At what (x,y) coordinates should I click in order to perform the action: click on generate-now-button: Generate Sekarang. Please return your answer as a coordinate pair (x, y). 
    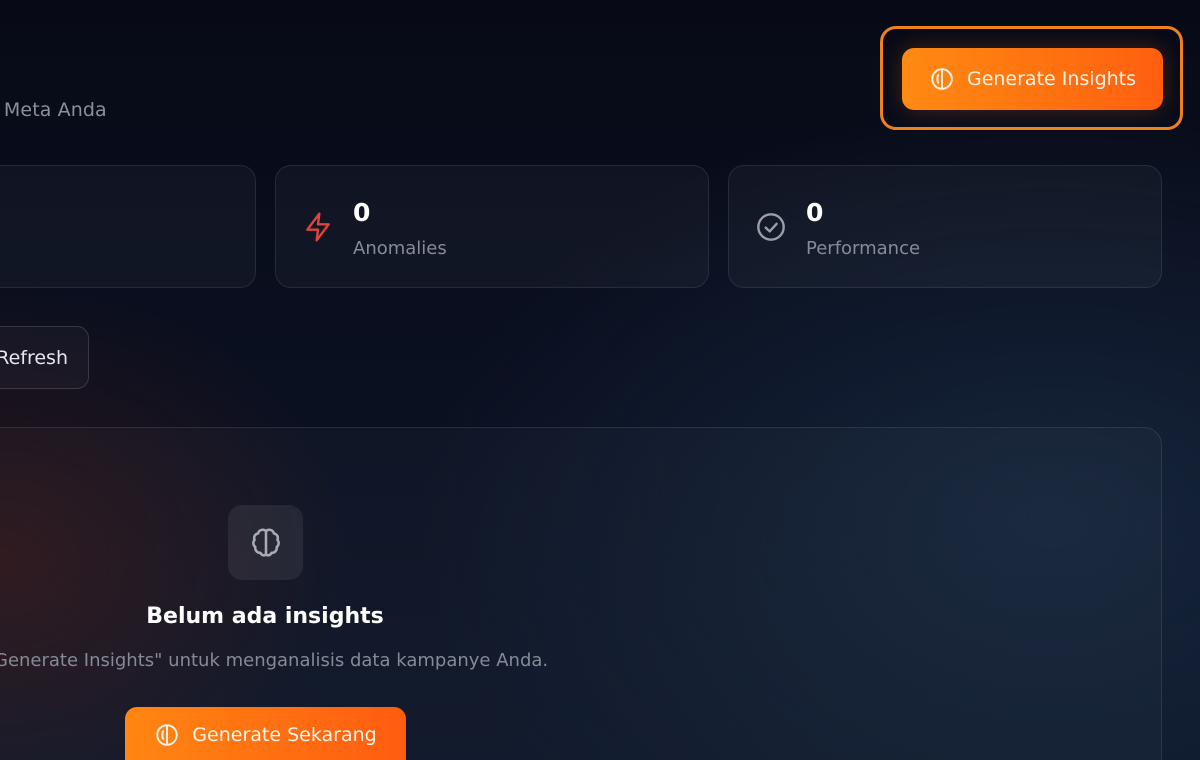
    Looking at the image, I should click on (265, 733).